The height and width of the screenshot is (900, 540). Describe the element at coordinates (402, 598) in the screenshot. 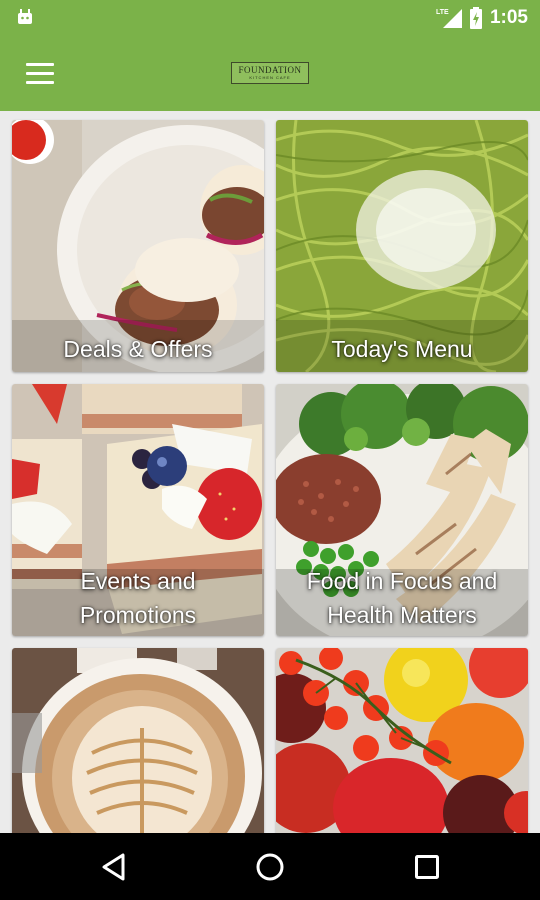

I see `tile-label: Food in Focus and Health Matters` at that location.